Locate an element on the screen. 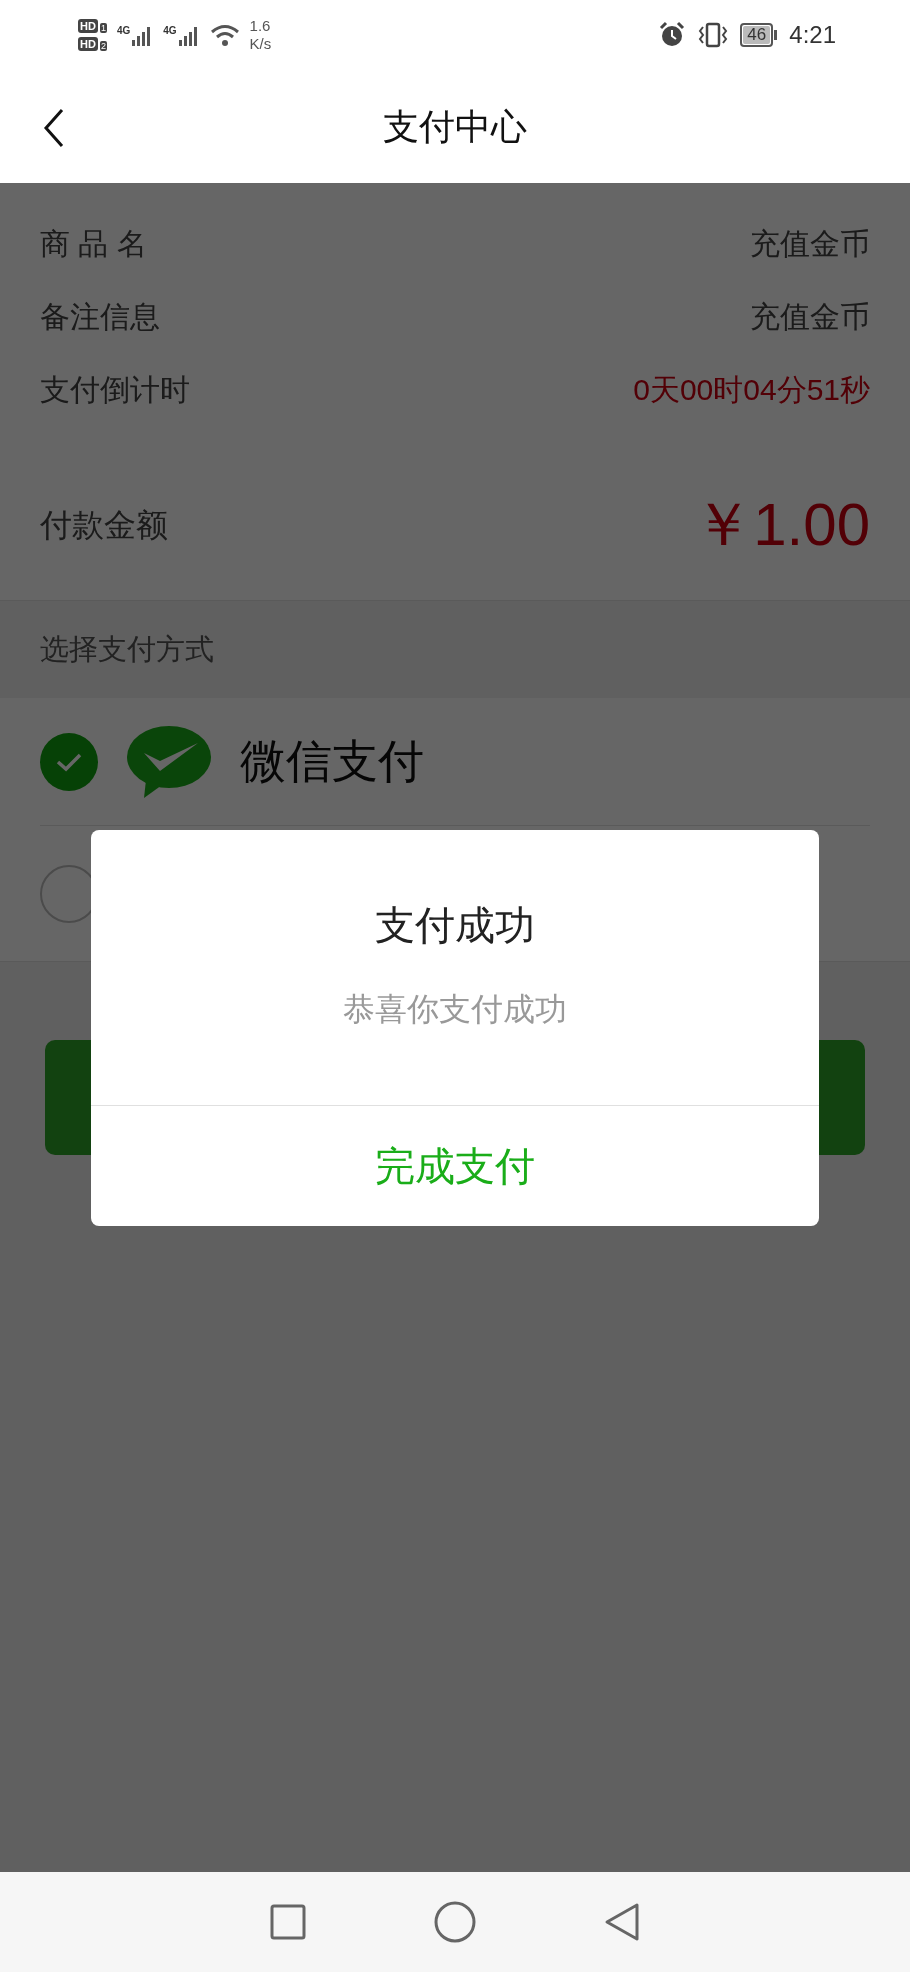 The height and width of the screenshot is (1972, 910). network-speed: K/s is located at coordinates (260, 44).